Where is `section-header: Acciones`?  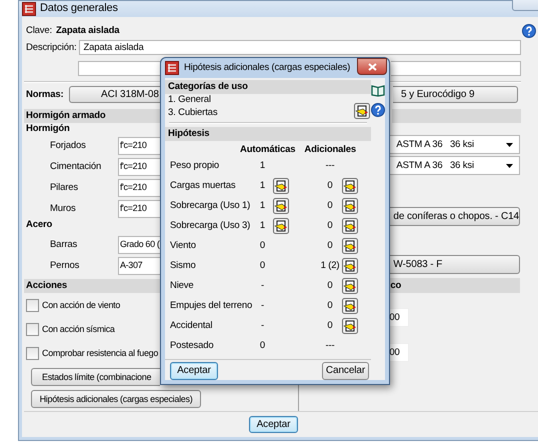
section-header: Acciones is located at coordinates (93, 286).